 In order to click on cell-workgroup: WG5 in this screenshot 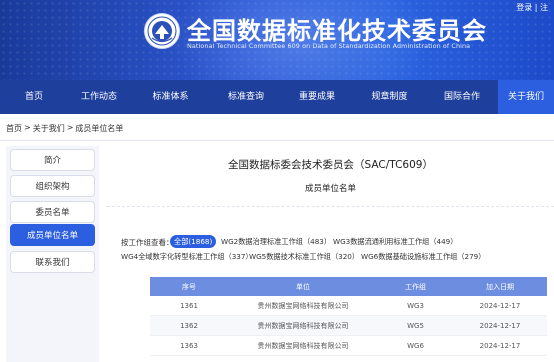, I will do `click(415, 325)`.